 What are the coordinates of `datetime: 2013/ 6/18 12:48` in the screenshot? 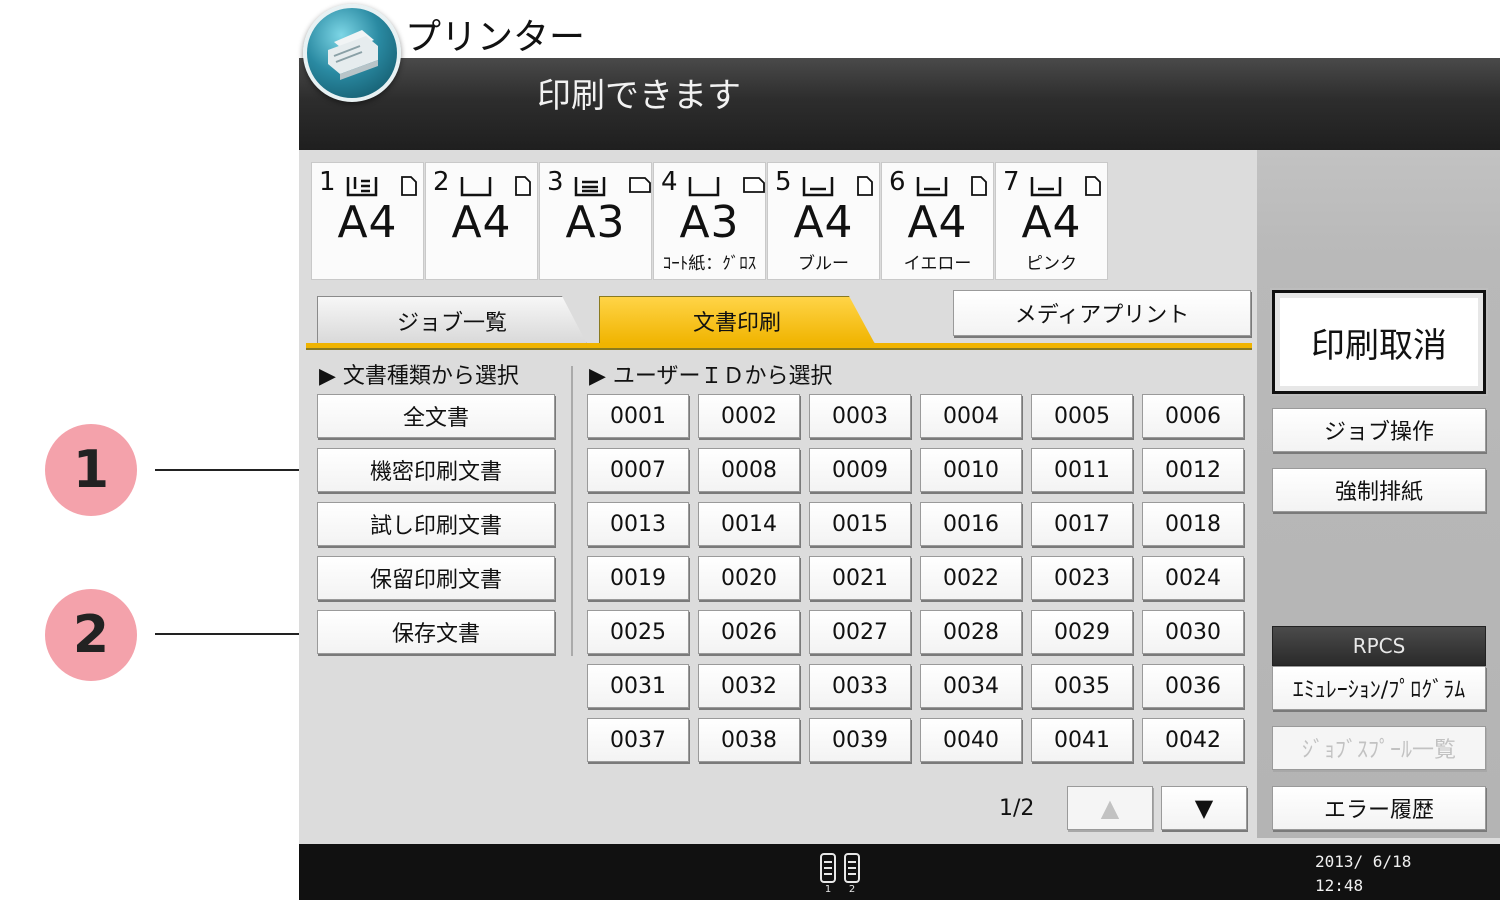 It's located at (1363, 874).